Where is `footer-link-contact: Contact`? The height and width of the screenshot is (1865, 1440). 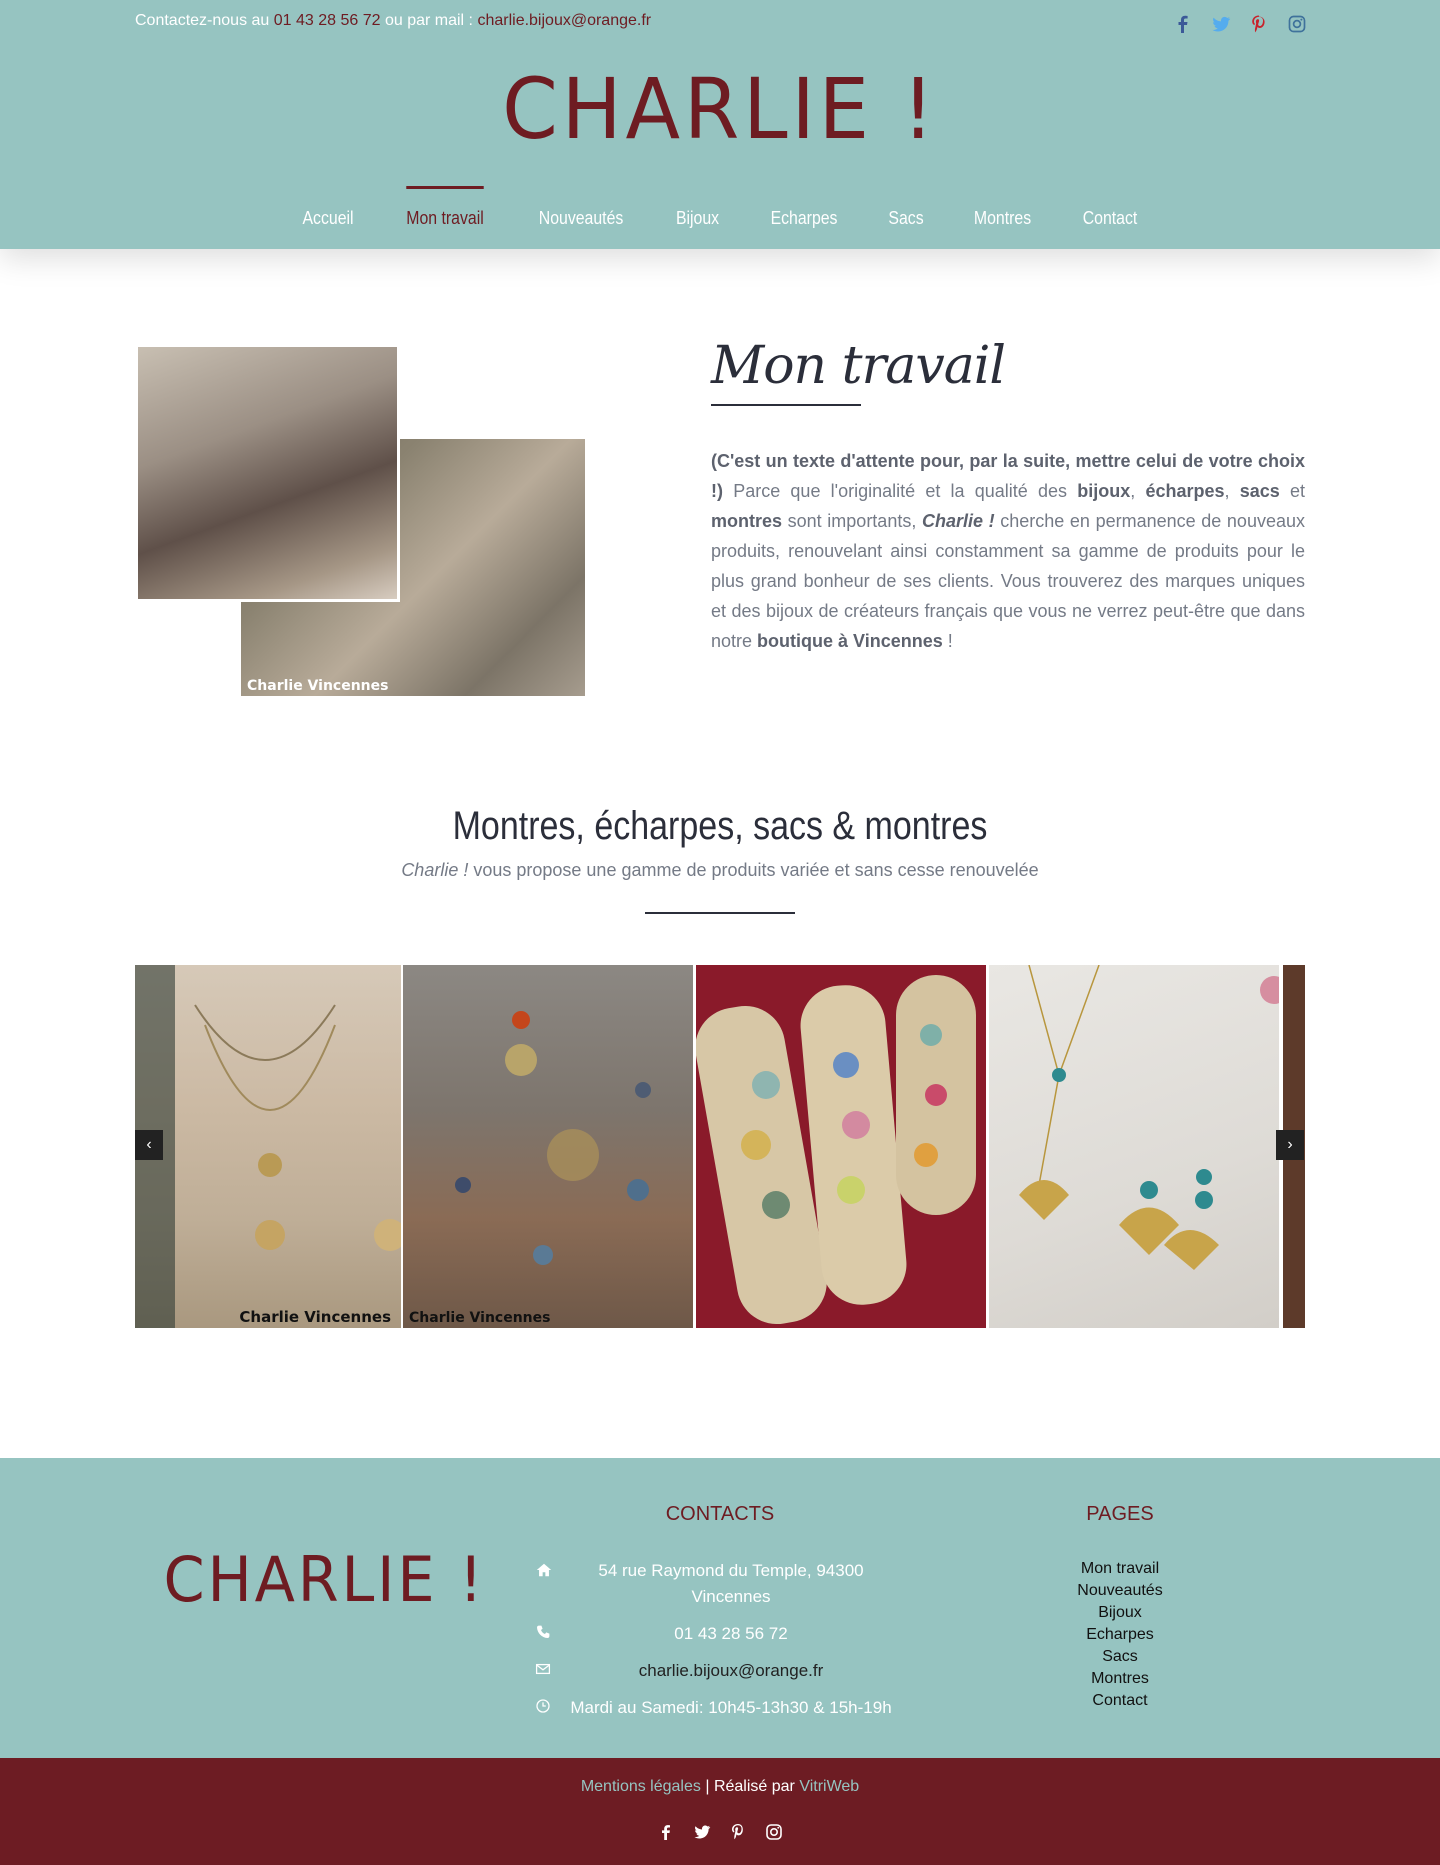 footer-link-contact: Contact is located at coordinates (1120, 1701).